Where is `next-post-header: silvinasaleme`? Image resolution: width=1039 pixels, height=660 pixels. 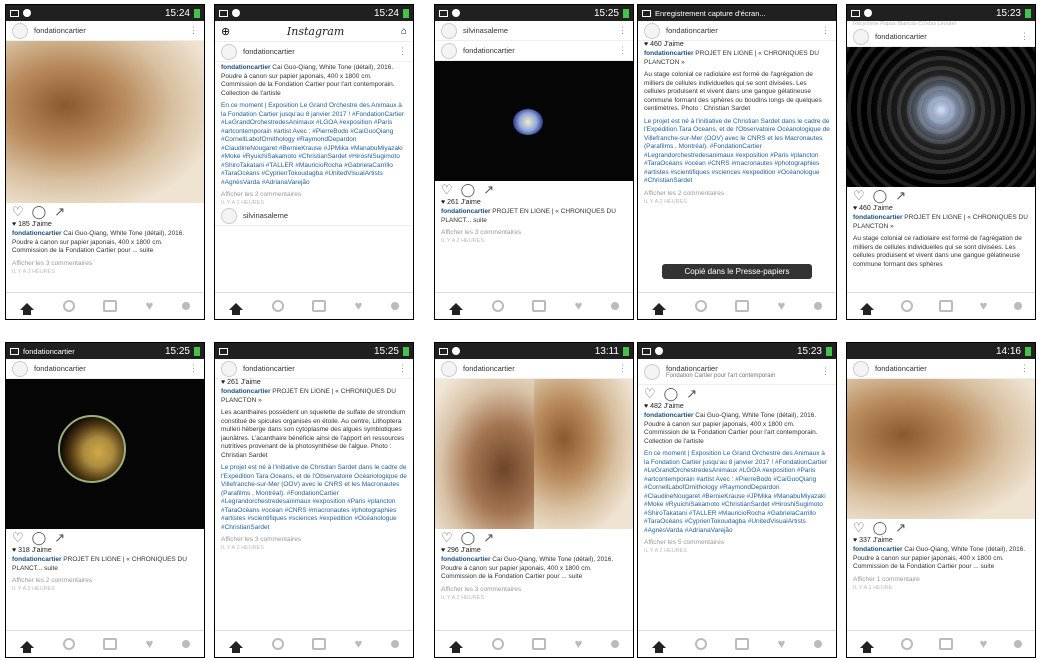
next-post-header: silvinasaleme is located at coordinates (314, 216).